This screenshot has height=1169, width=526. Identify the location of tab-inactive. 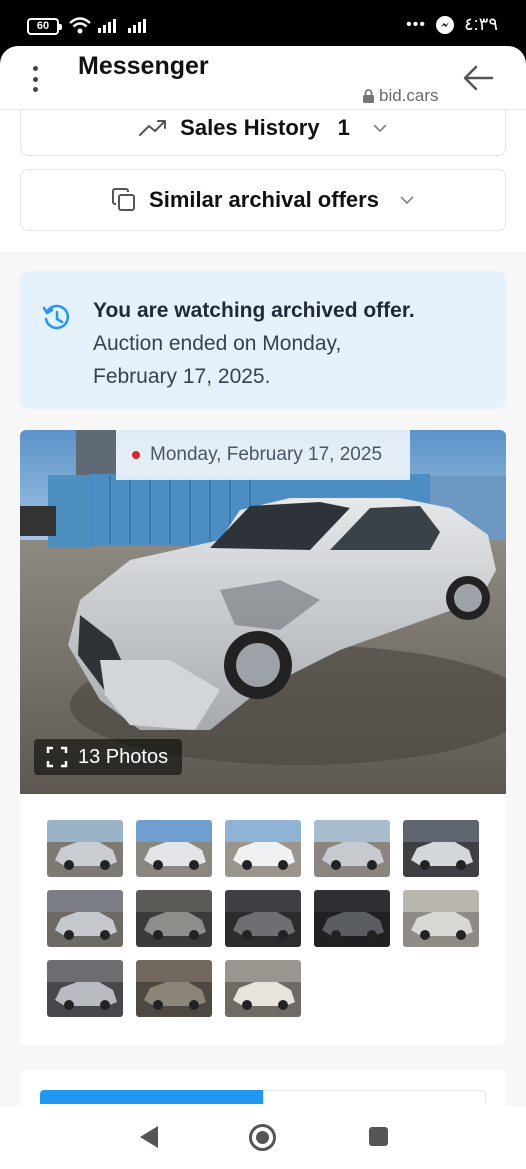
(374, 1097).